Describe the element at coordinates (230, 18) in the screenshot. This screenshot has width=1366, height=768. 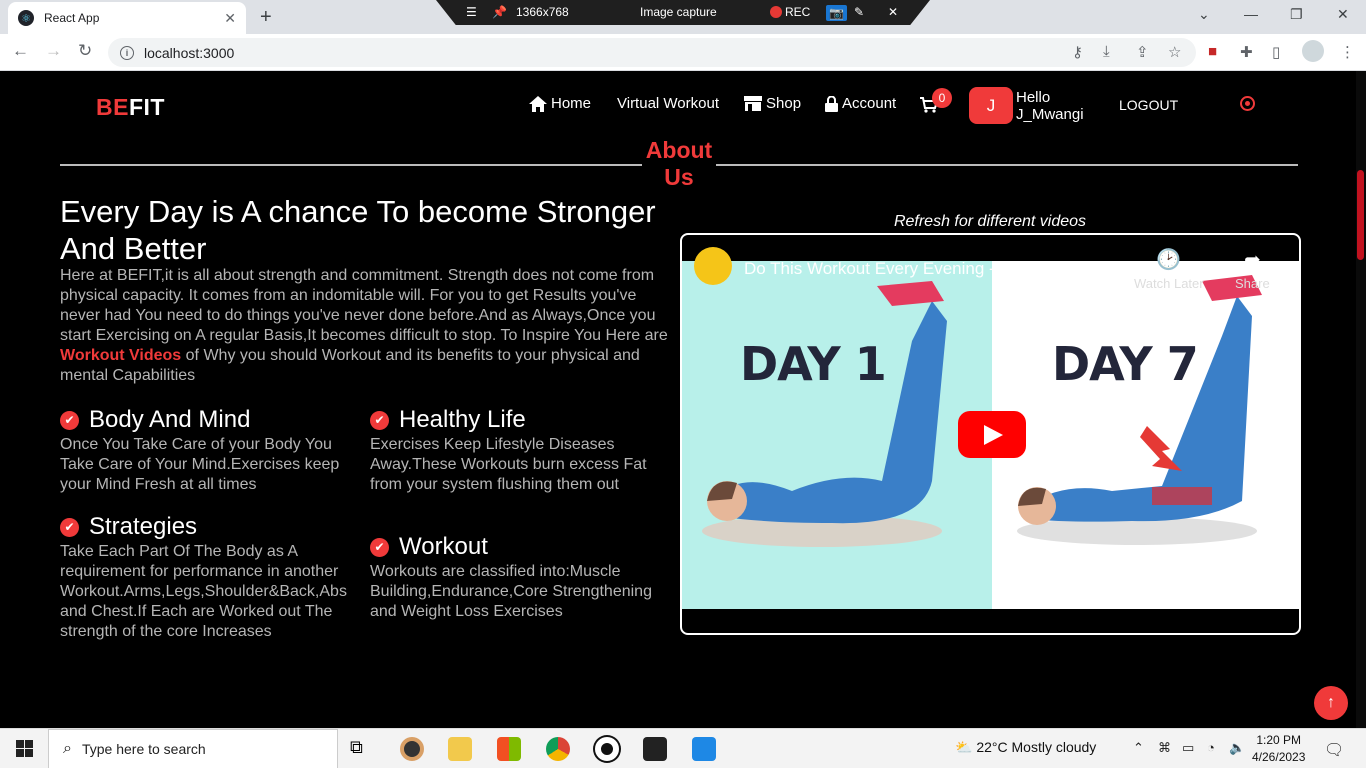
I see `tab-close-icon: ✕` at that location.